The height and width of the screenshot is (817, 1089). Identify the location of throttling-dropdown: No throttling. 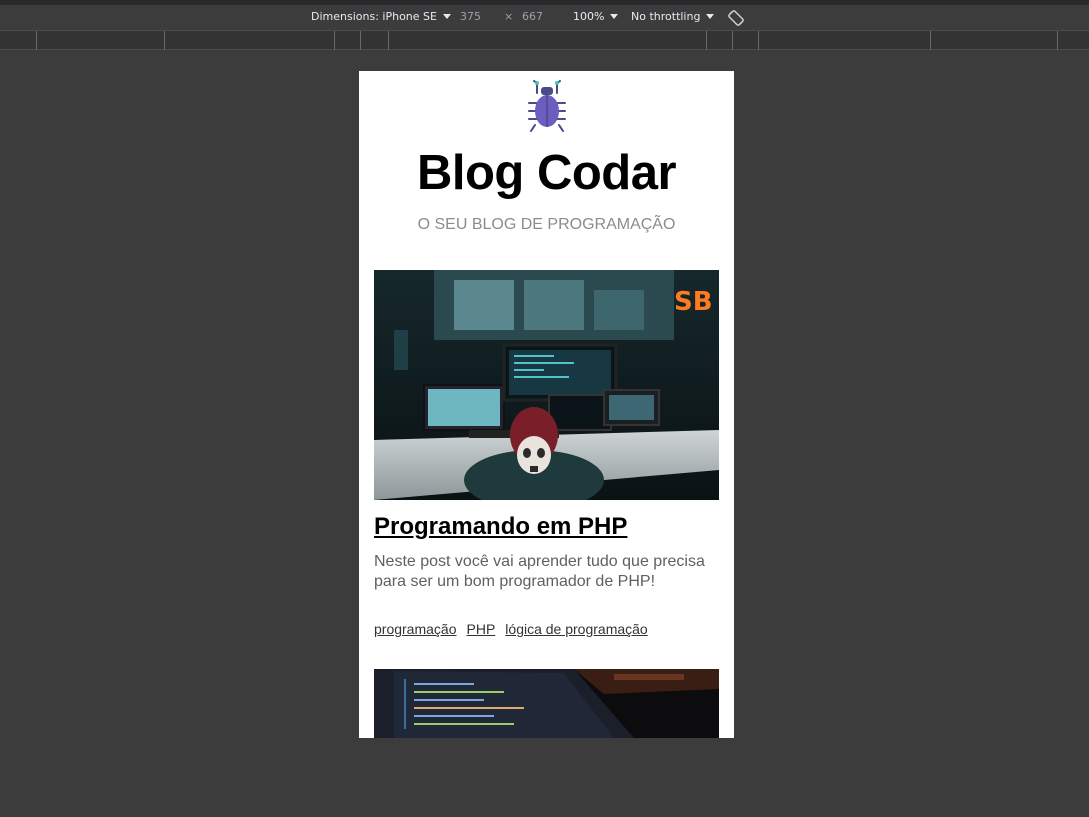
(673, 16).